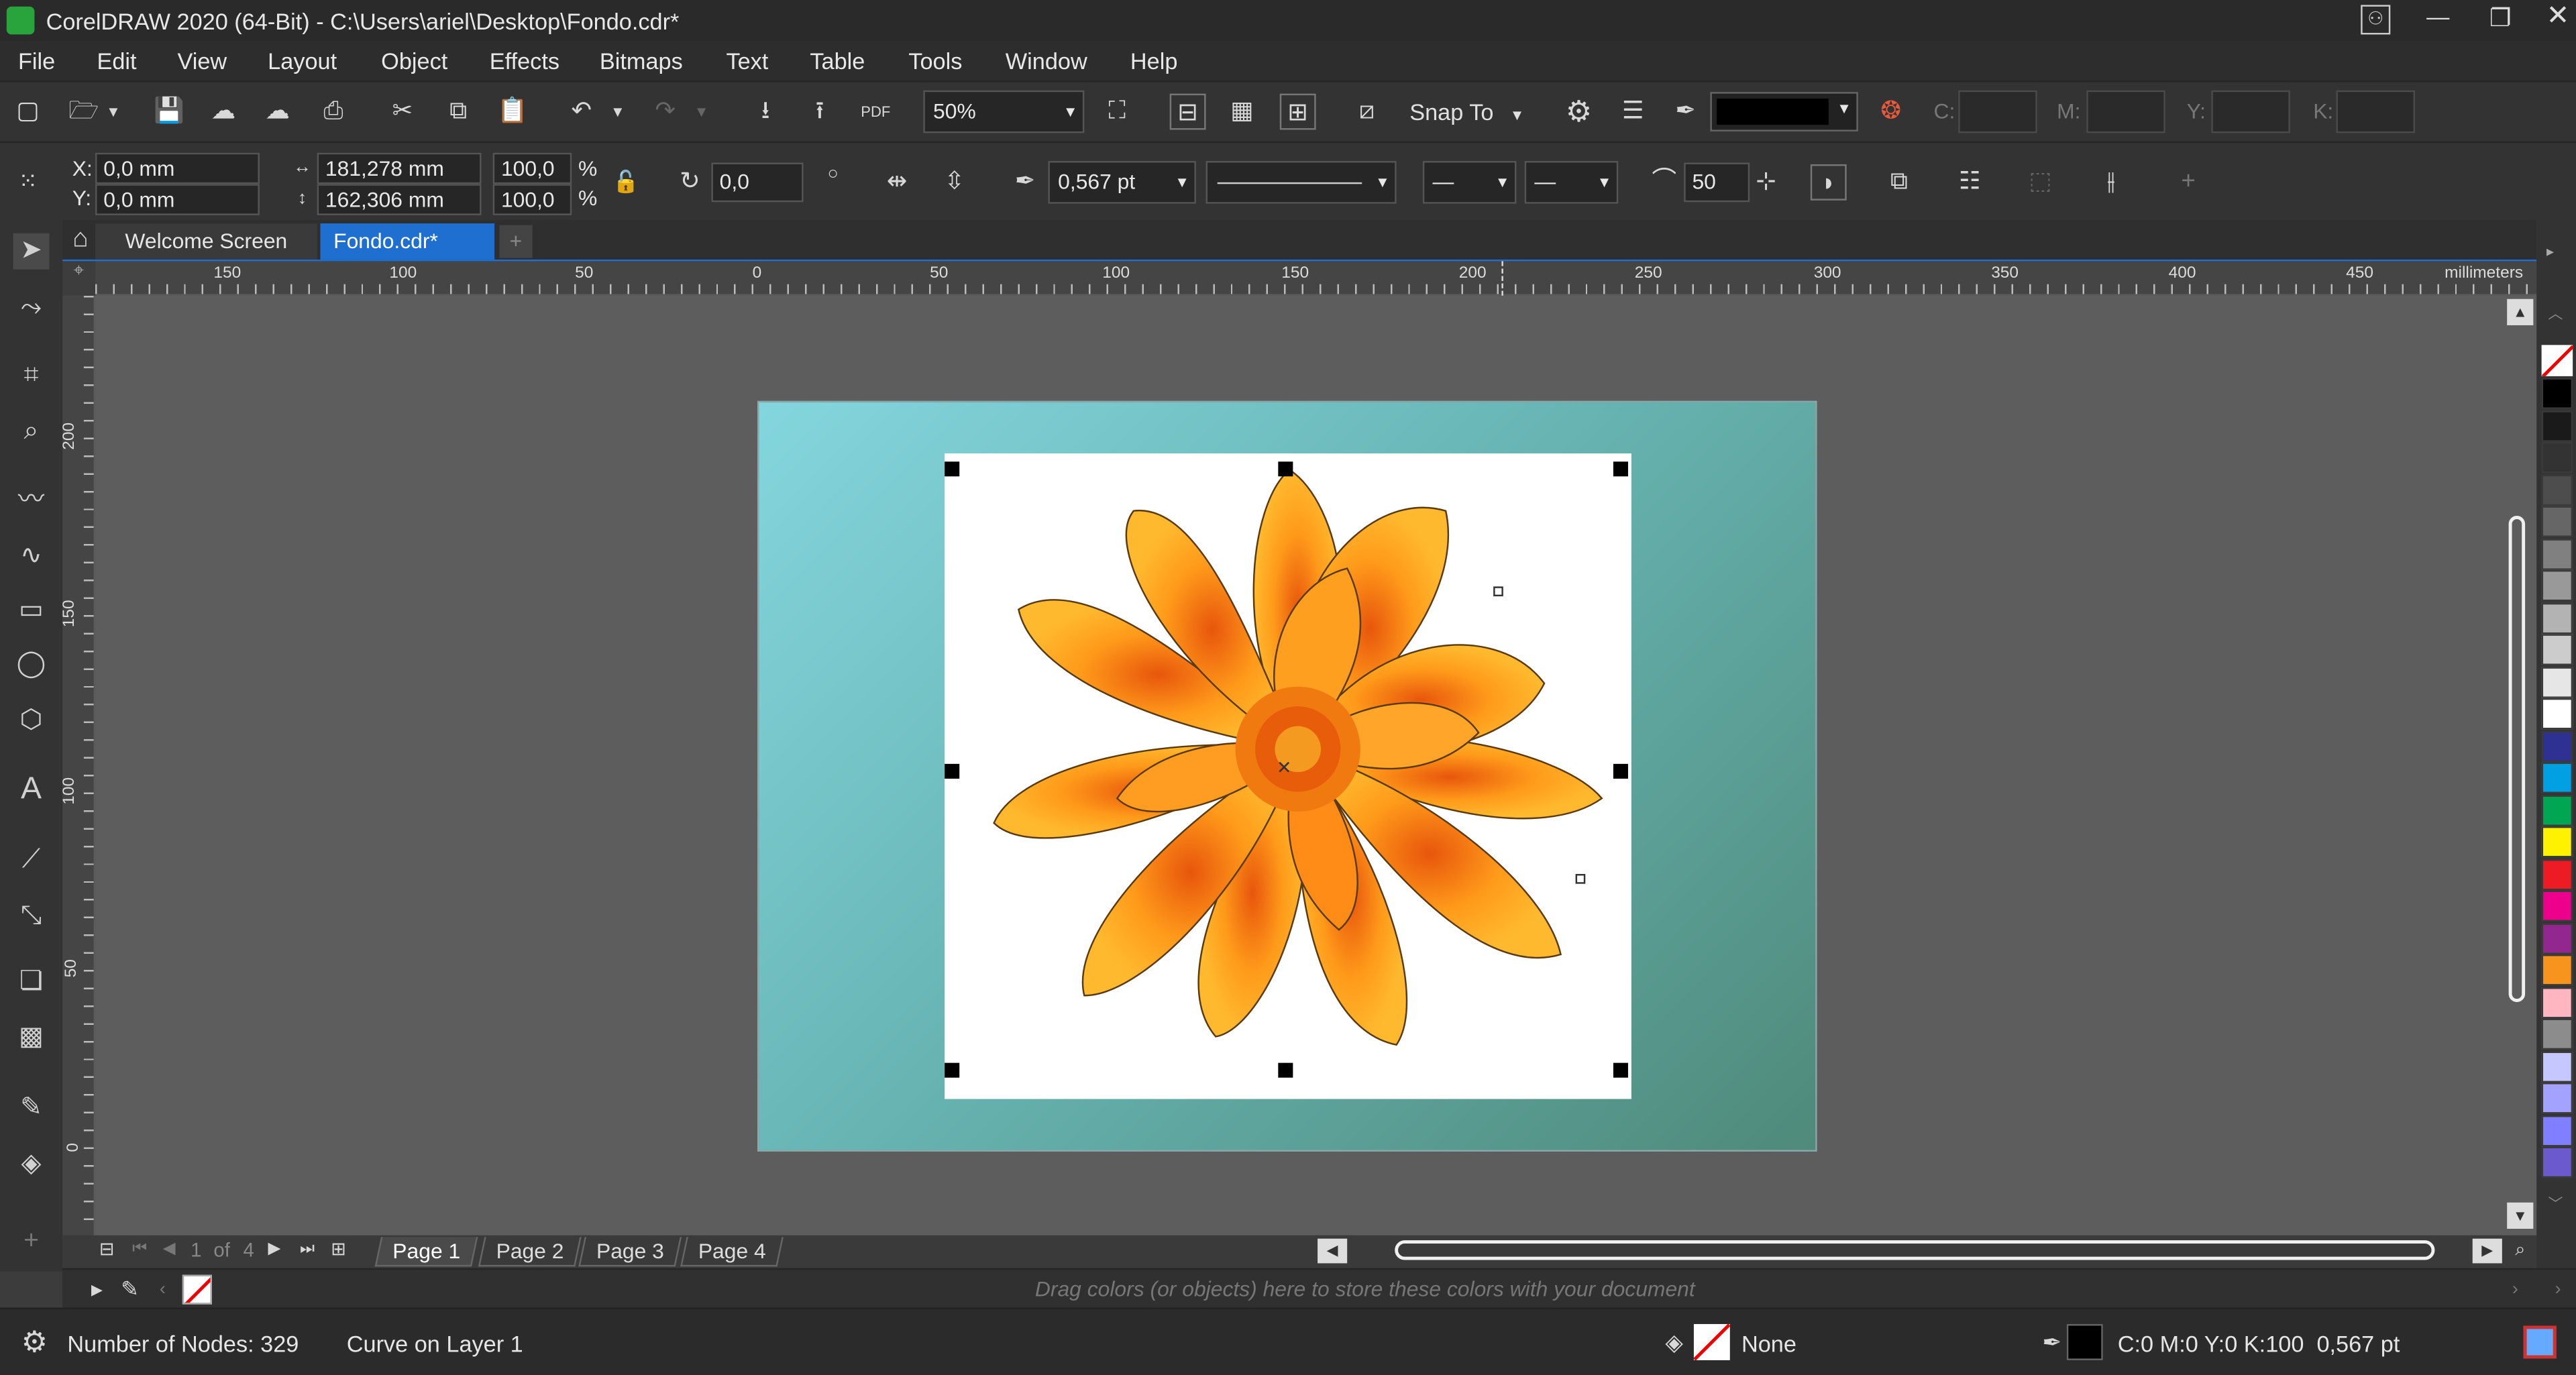  I want to click on selection-handle-bottom, so click(1285, 1070).